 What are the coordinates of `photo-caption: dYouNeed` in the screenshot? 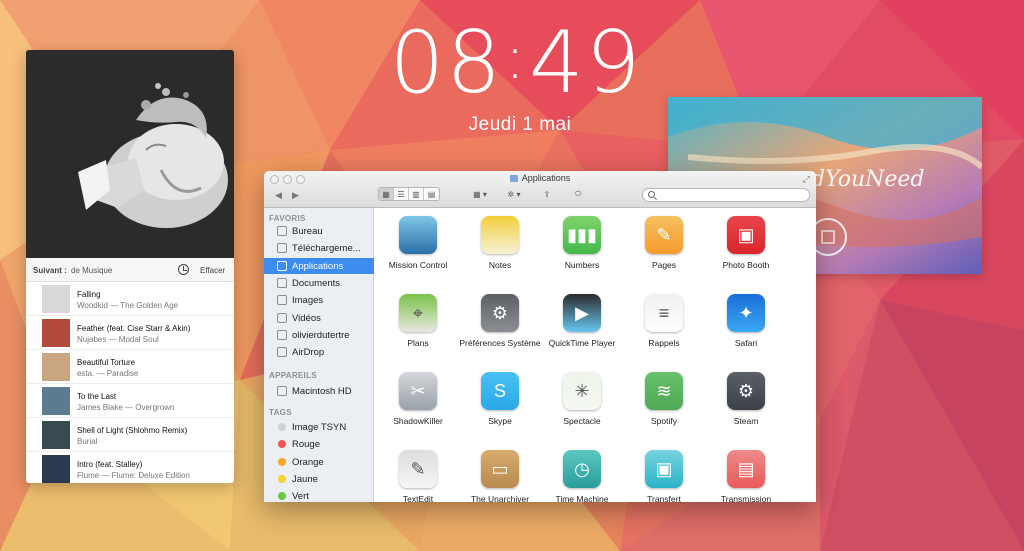 It's located at (868, 179).